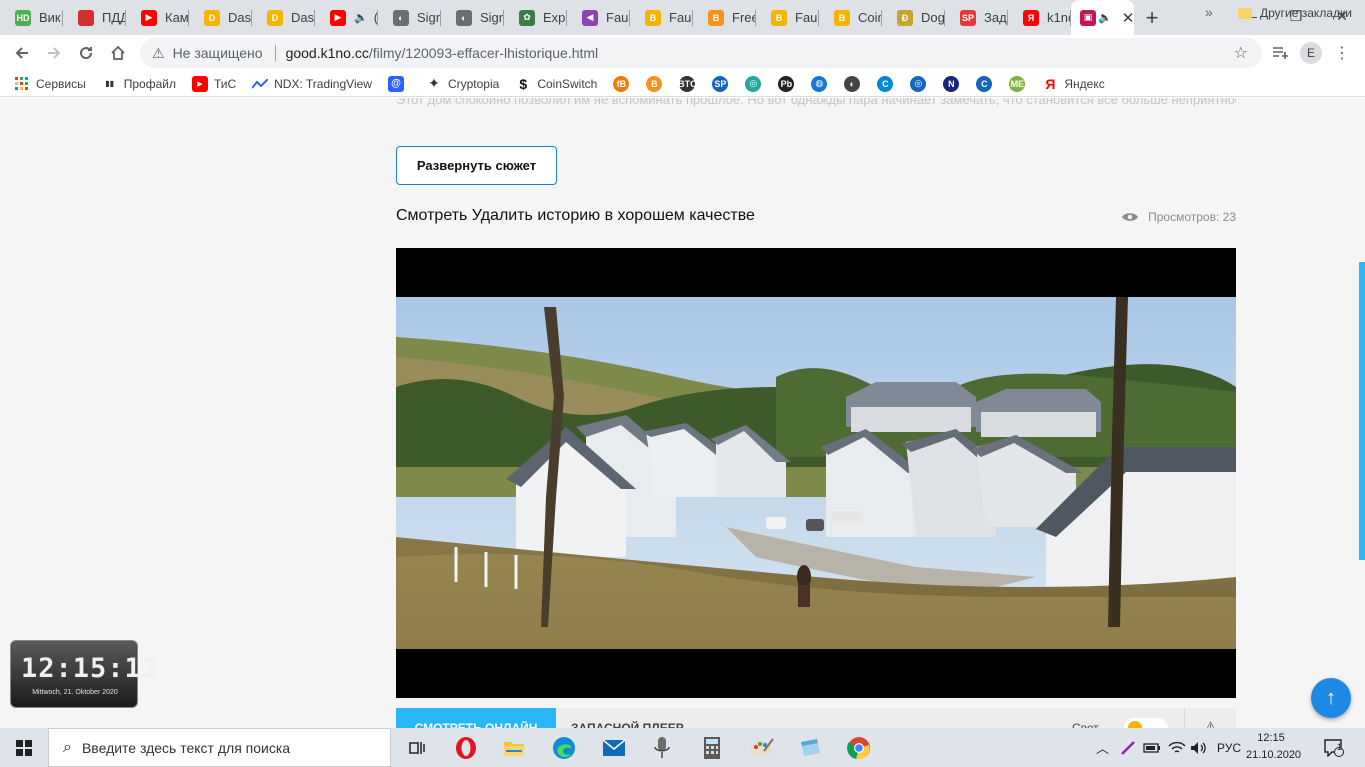 Image resolution: width=1365 pixels, height=767 pixels. I want to click on new-tab-button: +, so click(1152, 17).